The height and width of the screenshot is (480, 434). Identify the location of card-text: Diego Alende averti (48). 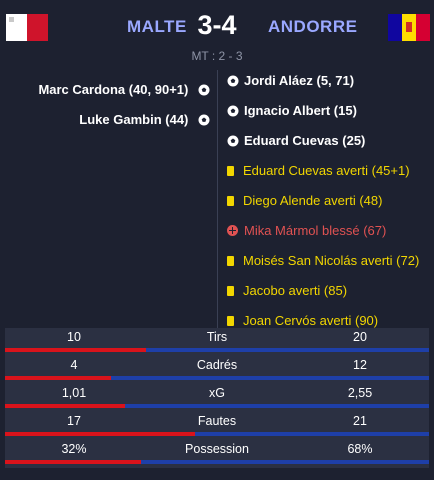
(313, 200).